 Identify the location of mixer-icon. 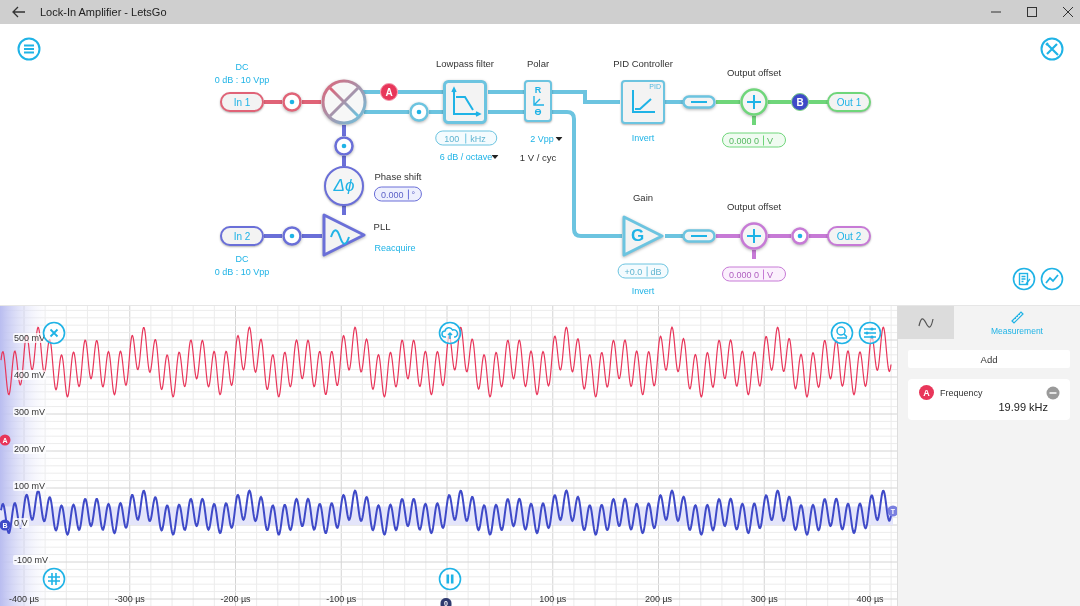
(344, 102).